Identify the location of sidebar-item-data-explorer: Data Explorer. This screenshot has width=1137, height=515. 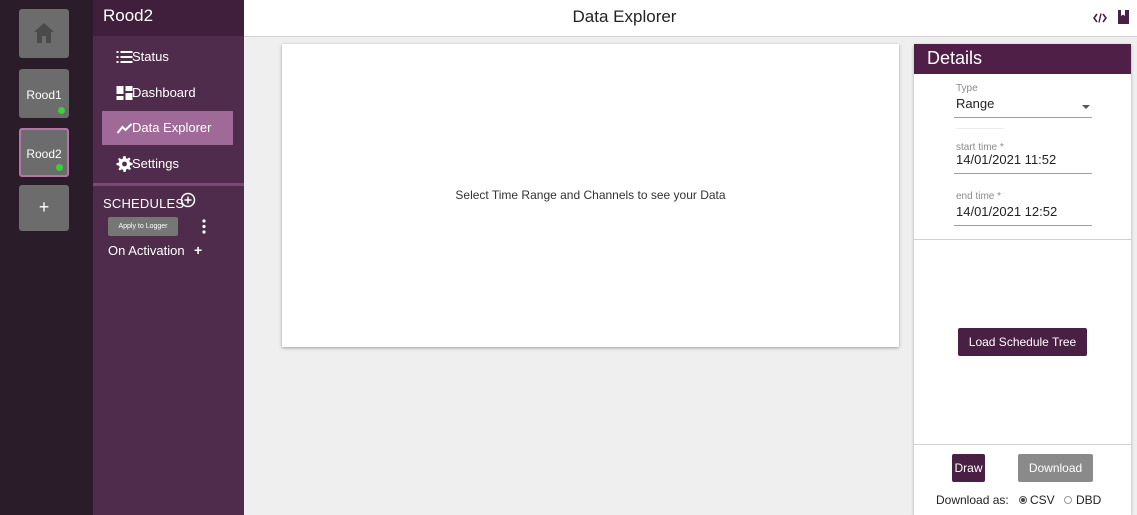
(167, 128).